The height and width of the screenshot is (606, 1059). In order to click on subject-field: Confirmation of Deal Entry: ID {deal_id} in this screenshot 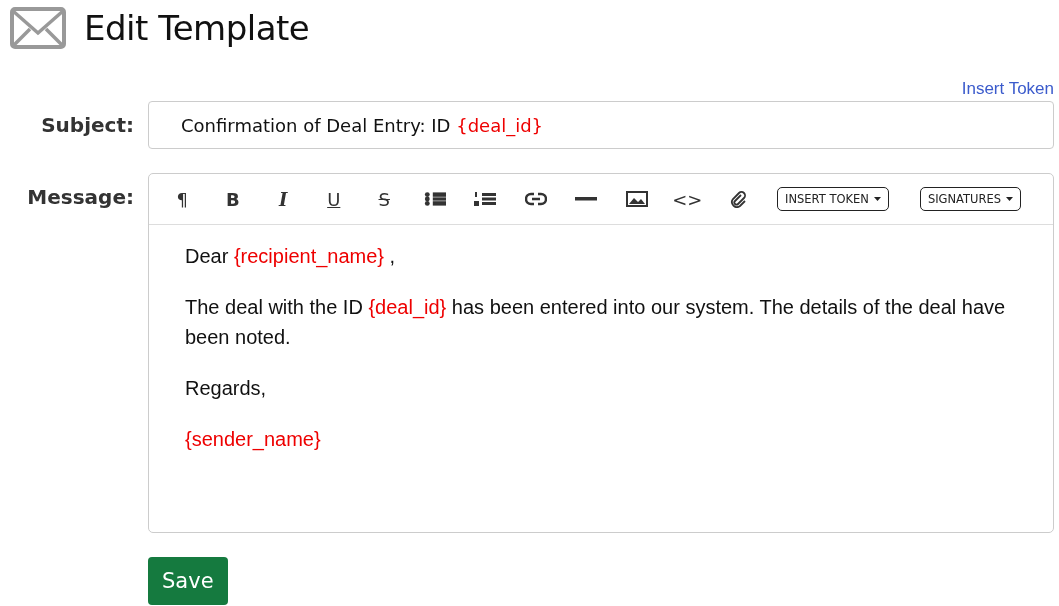, I will do `click(601, 125)`.